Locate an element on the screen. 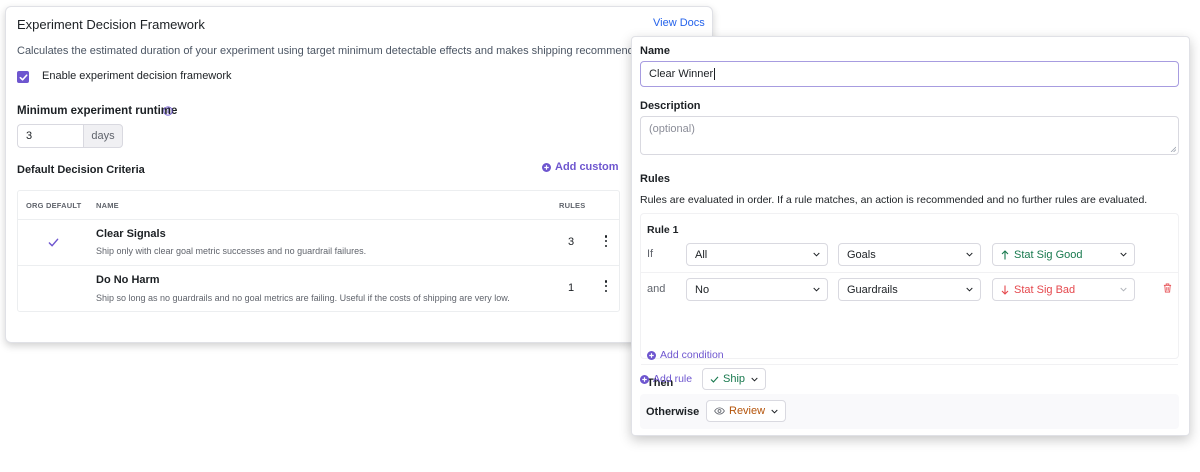  default-check-icon is located at coordinates (53, 242).